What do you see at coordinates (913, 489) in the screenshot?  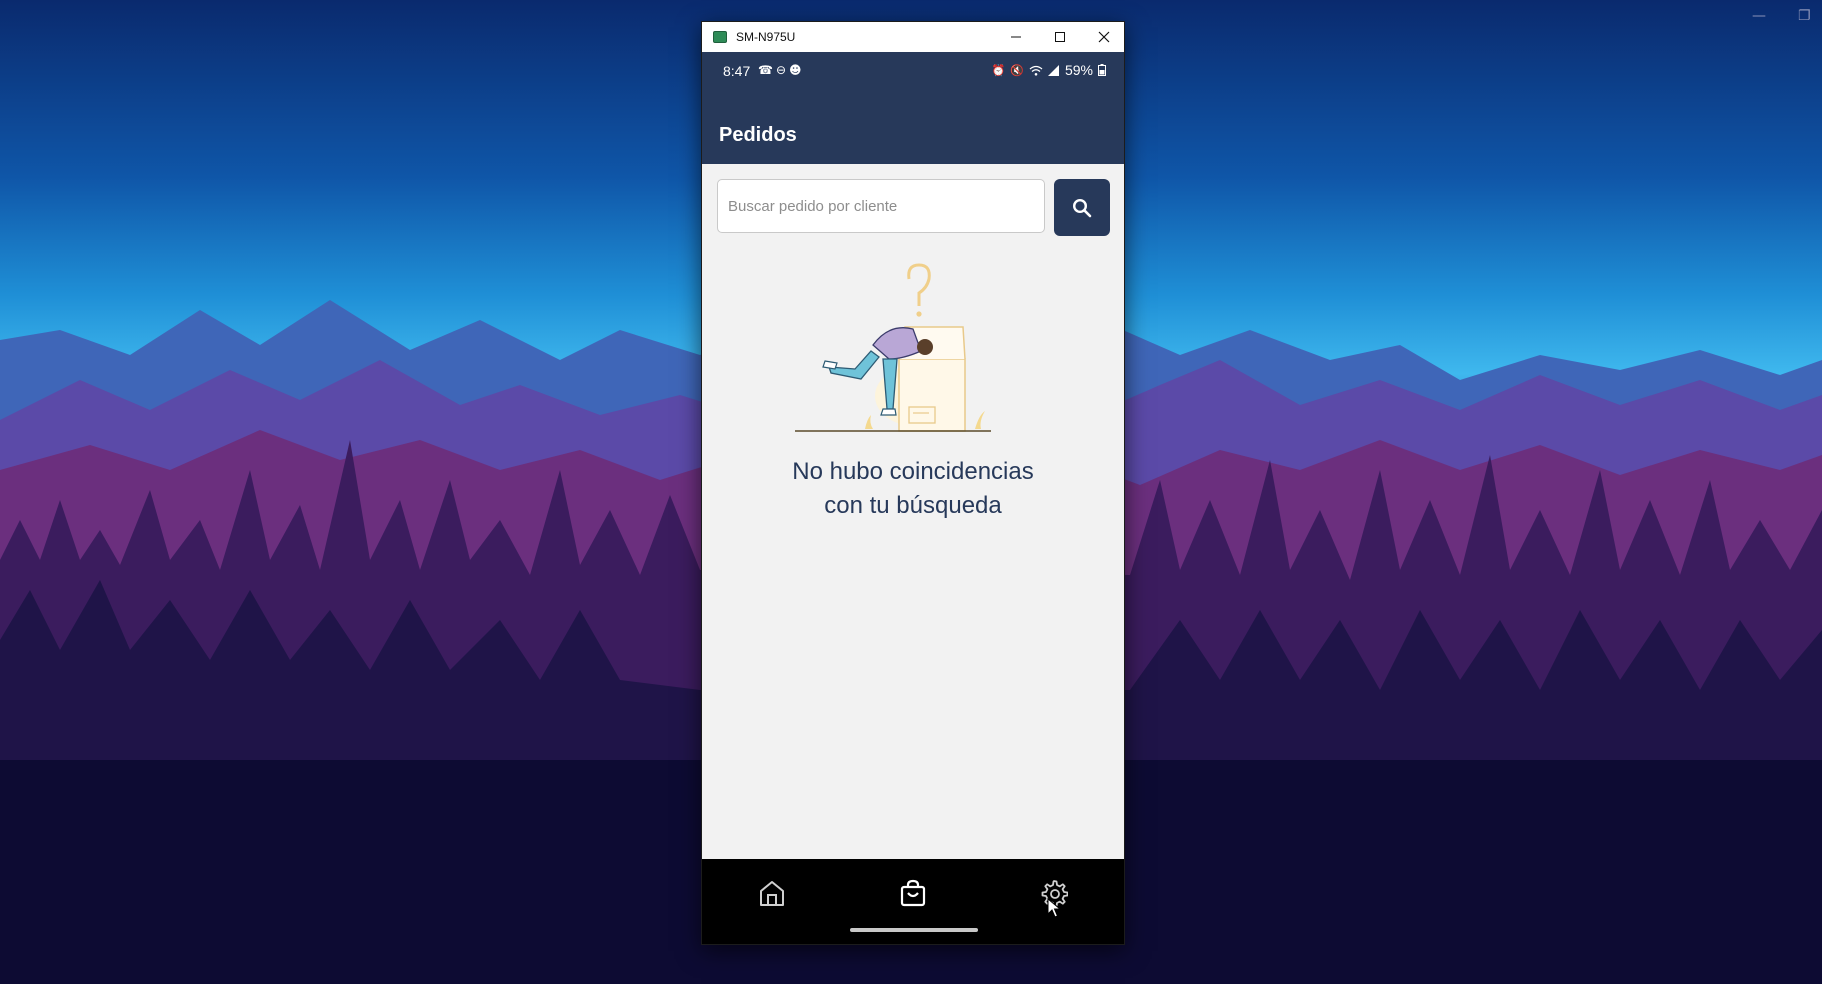 I see `empty-state-message: No hubo coincidencias con tu búsqueda` at bounding box center [913, 489].